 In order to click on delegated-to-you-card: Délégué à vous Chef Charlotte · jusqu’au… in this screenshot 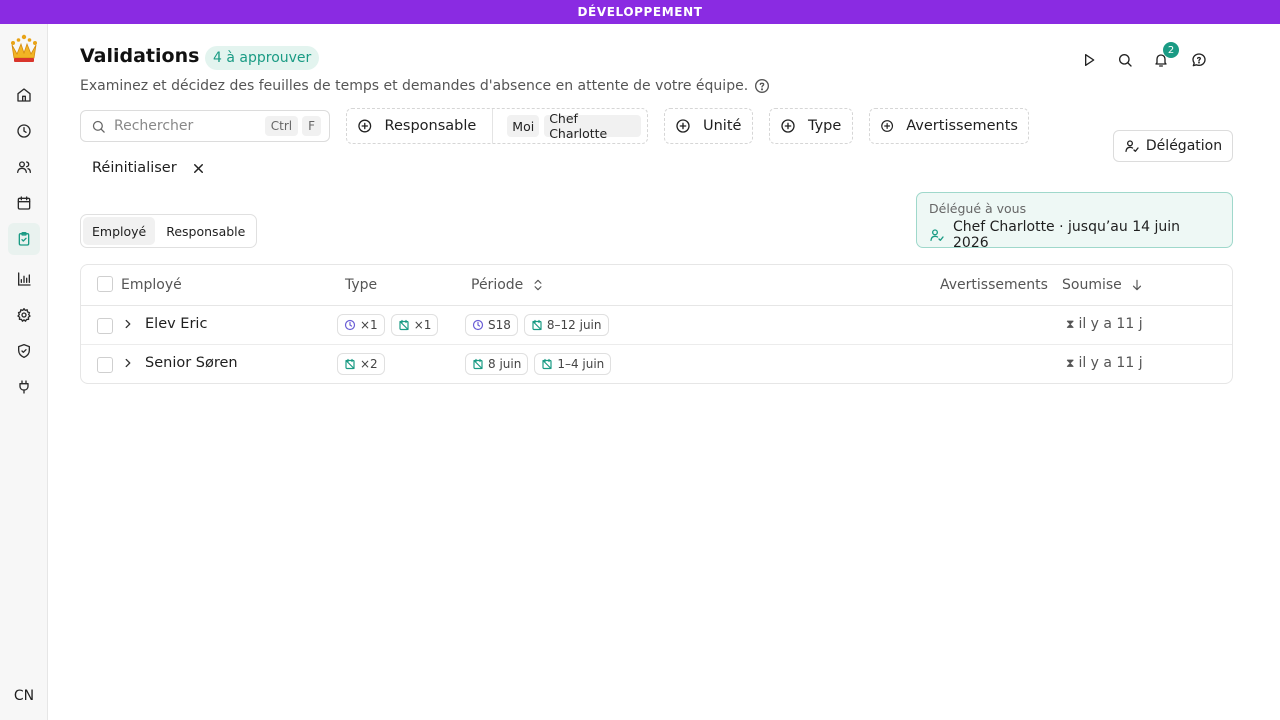, I will do `click(1074, 221)`.